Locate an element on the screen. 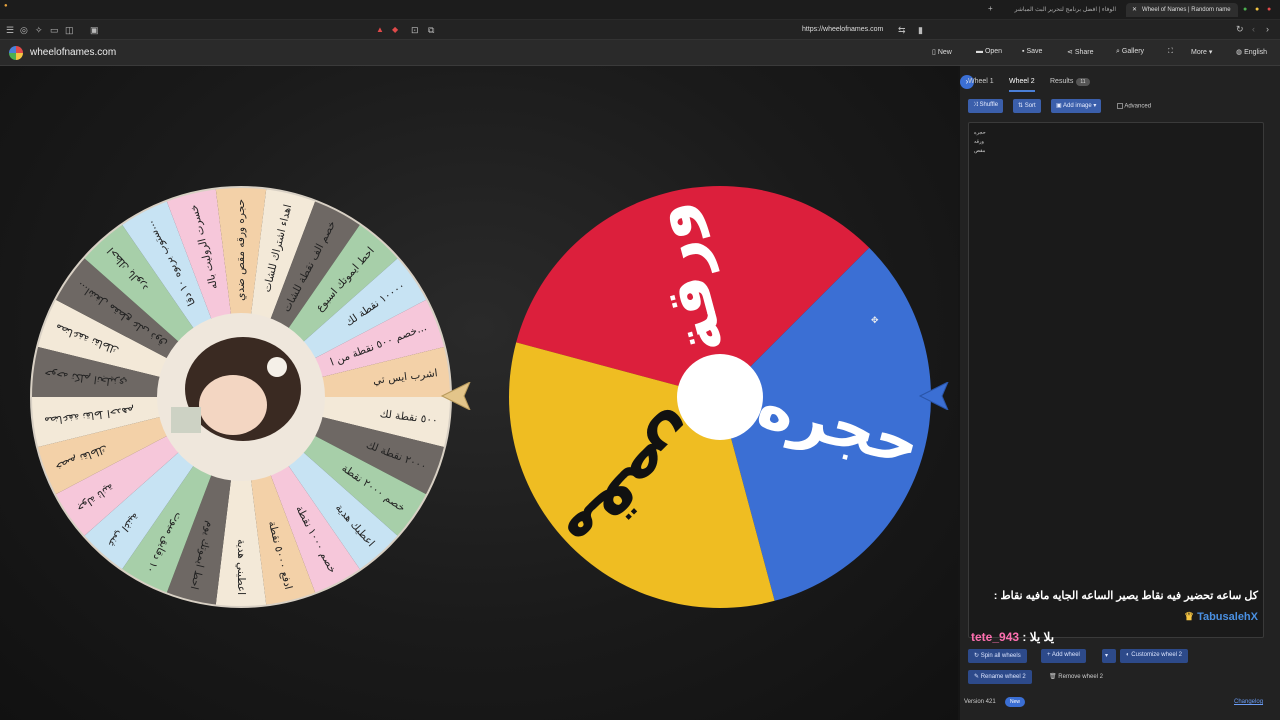  refresh-icon: ↻ is located at coordinates (977, 656).